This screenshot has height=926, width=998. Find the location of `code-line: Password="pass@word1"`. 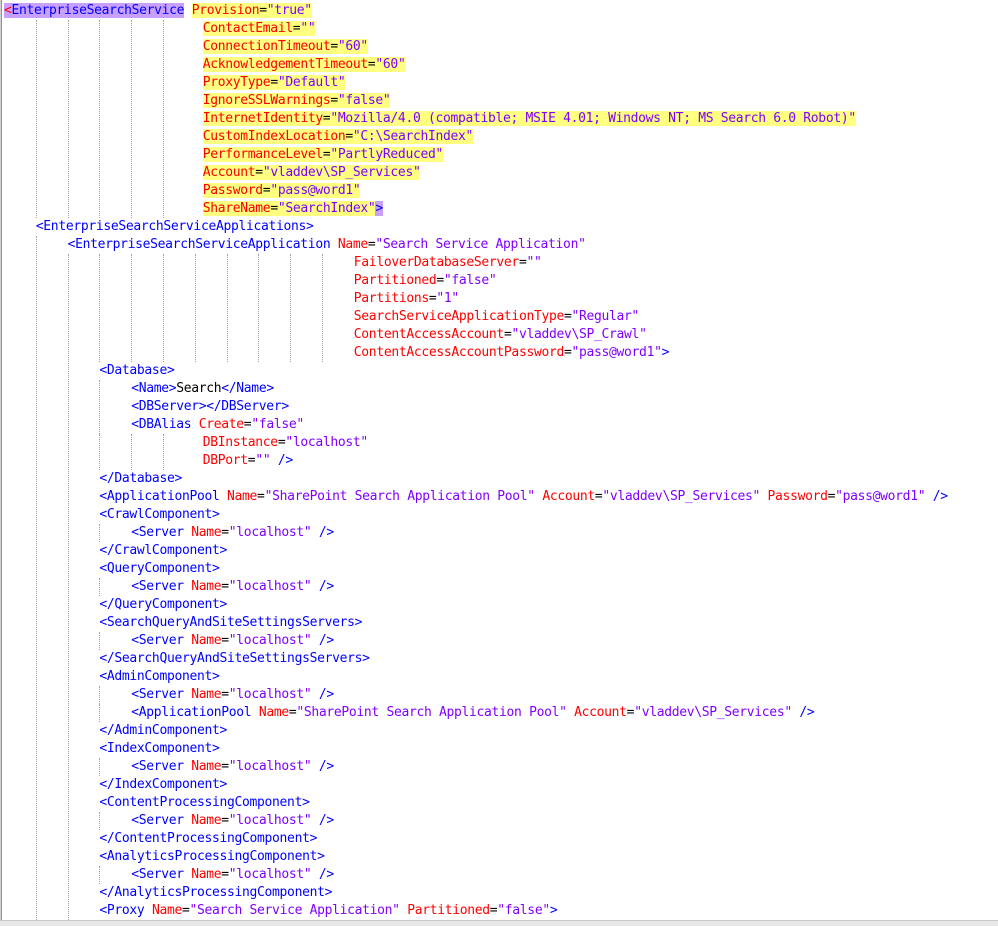

code-line: Password="pass@word1" is located at coordinates (281, 191).